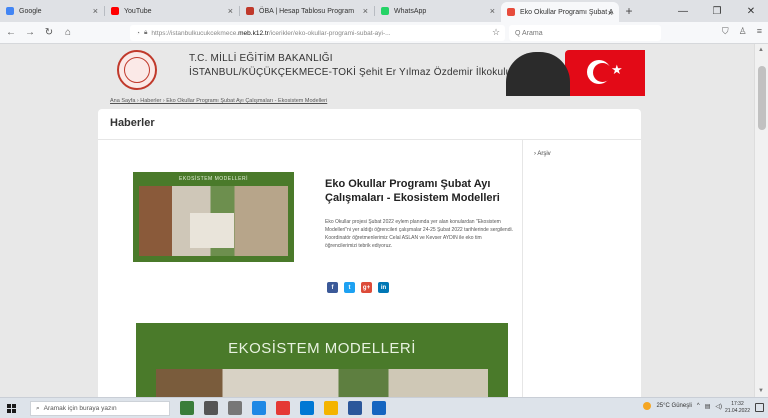 This screenshot has width=768, height=418. I want to click on scroll-down-arrow-icon: ▼, so click(761, 391).